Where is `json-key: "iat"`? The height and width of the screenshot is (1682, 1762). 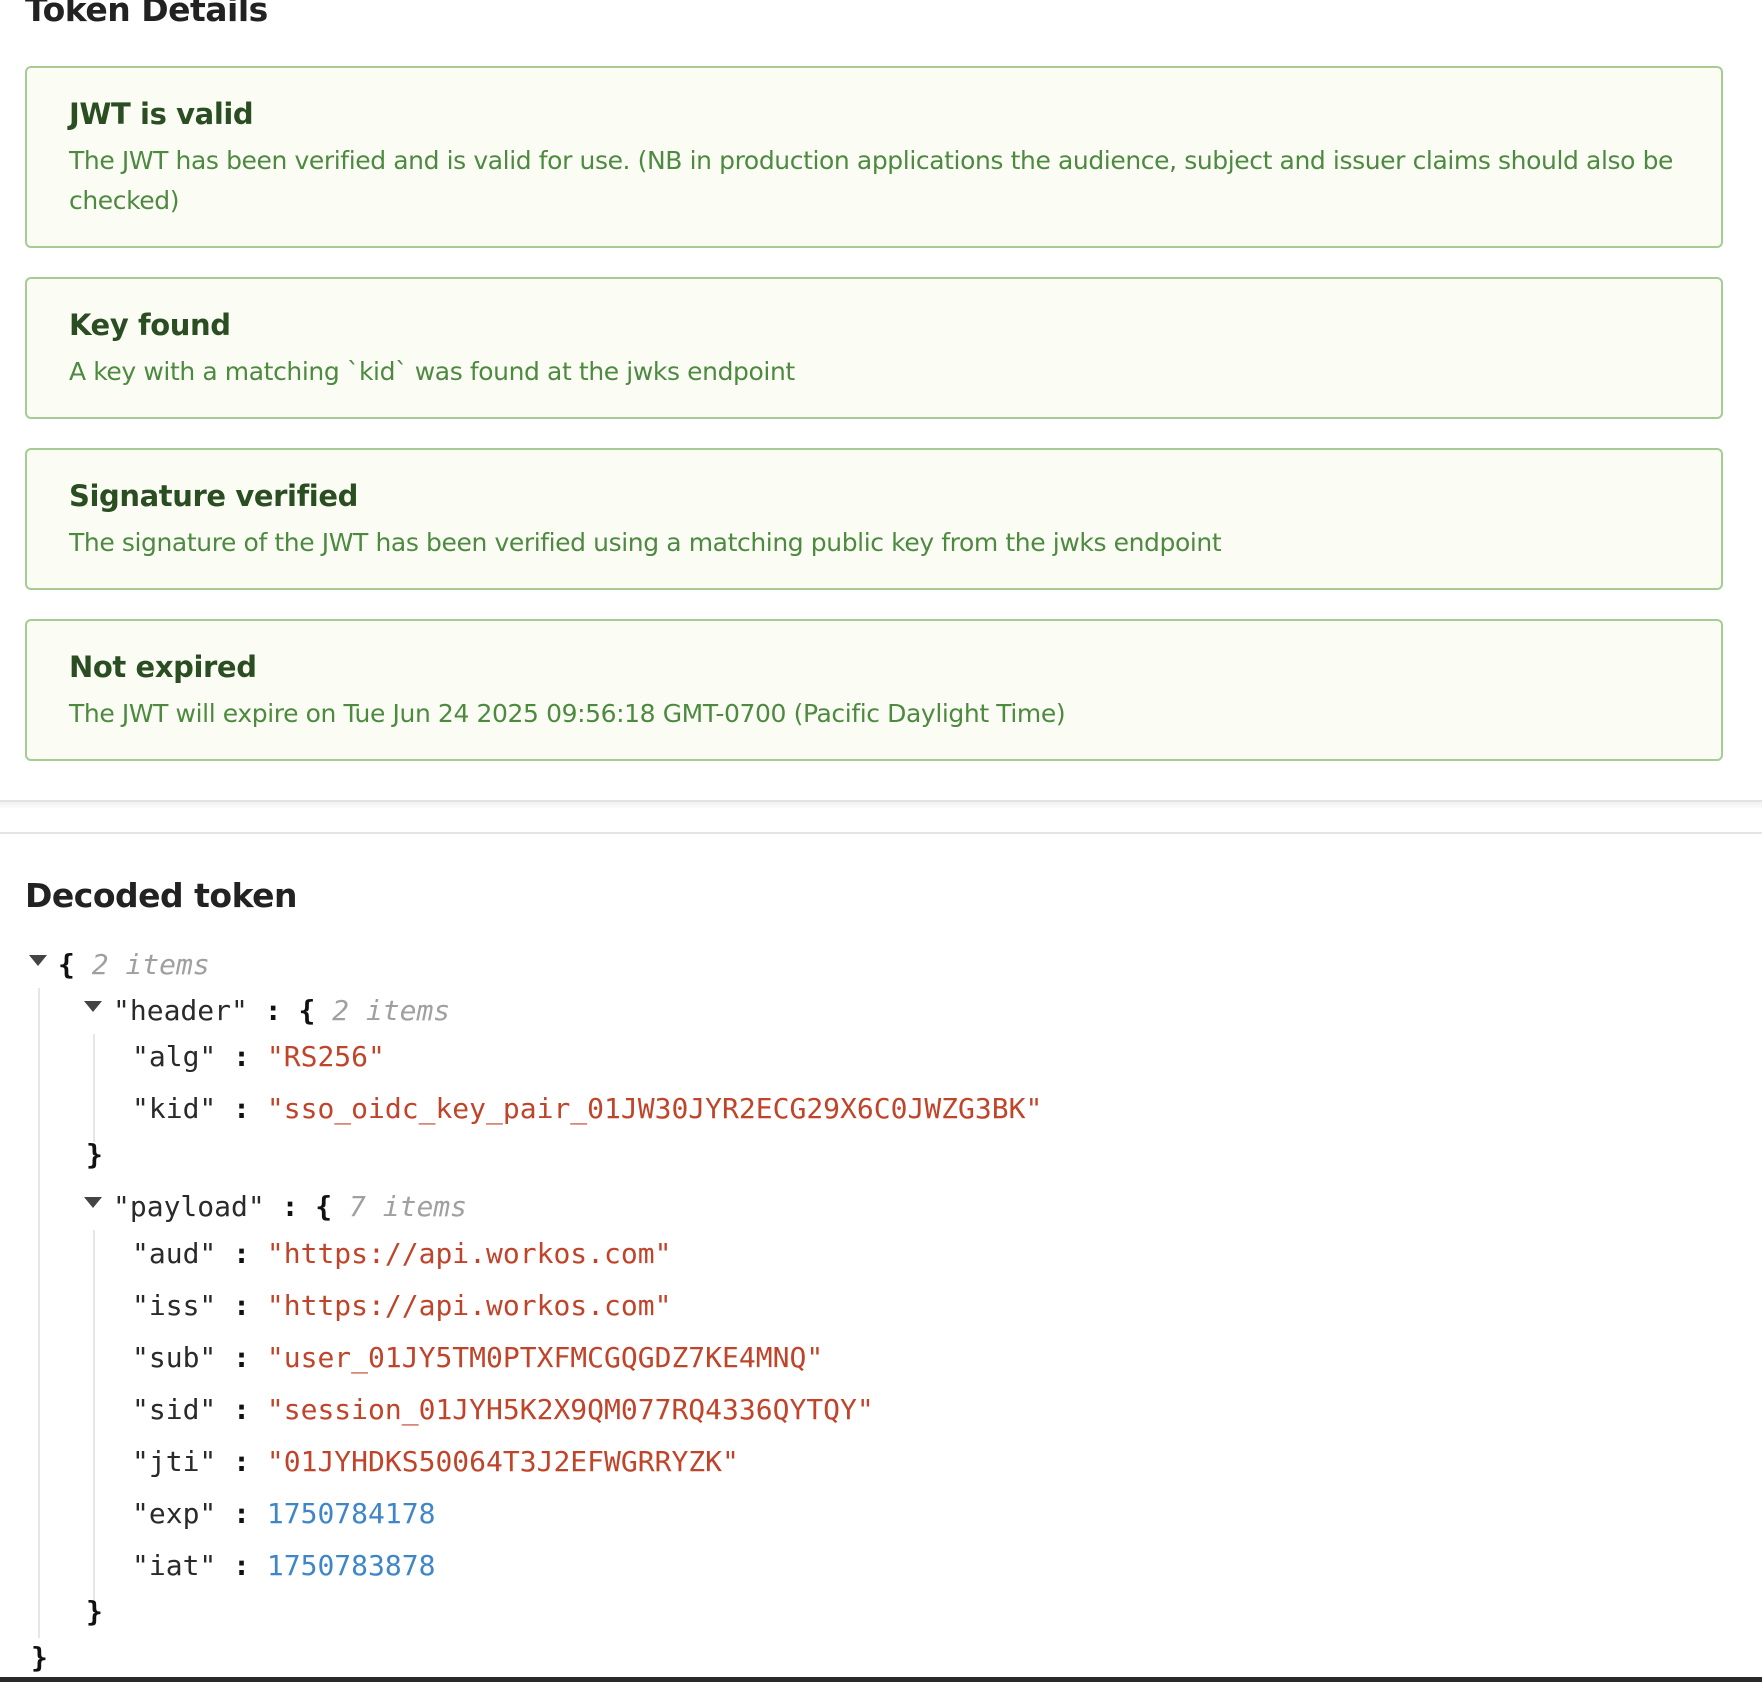 json-key: "iat" is located at coordinates (174, 1565).